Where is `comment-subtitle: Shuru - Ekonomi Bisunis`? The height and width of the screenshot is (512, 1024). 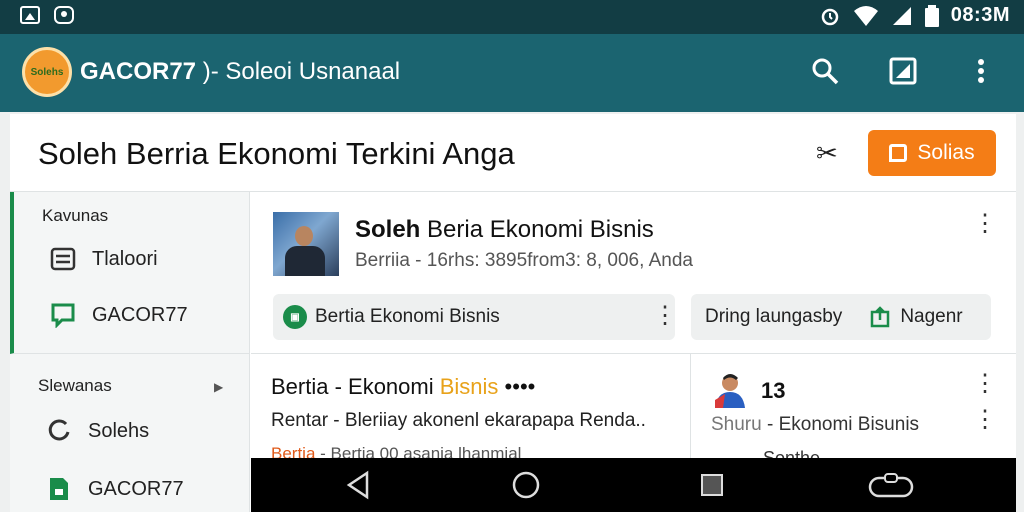
comment-subtitle: Shuru - Ekonomi Bisunis is located at coordinates (815, 425).